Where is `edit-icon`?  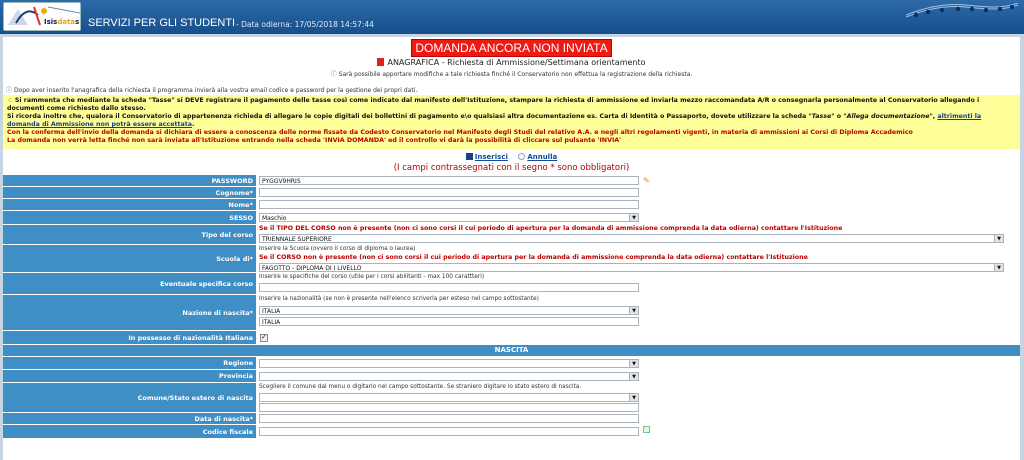 edit-icon is located at coordinates (646, 429).